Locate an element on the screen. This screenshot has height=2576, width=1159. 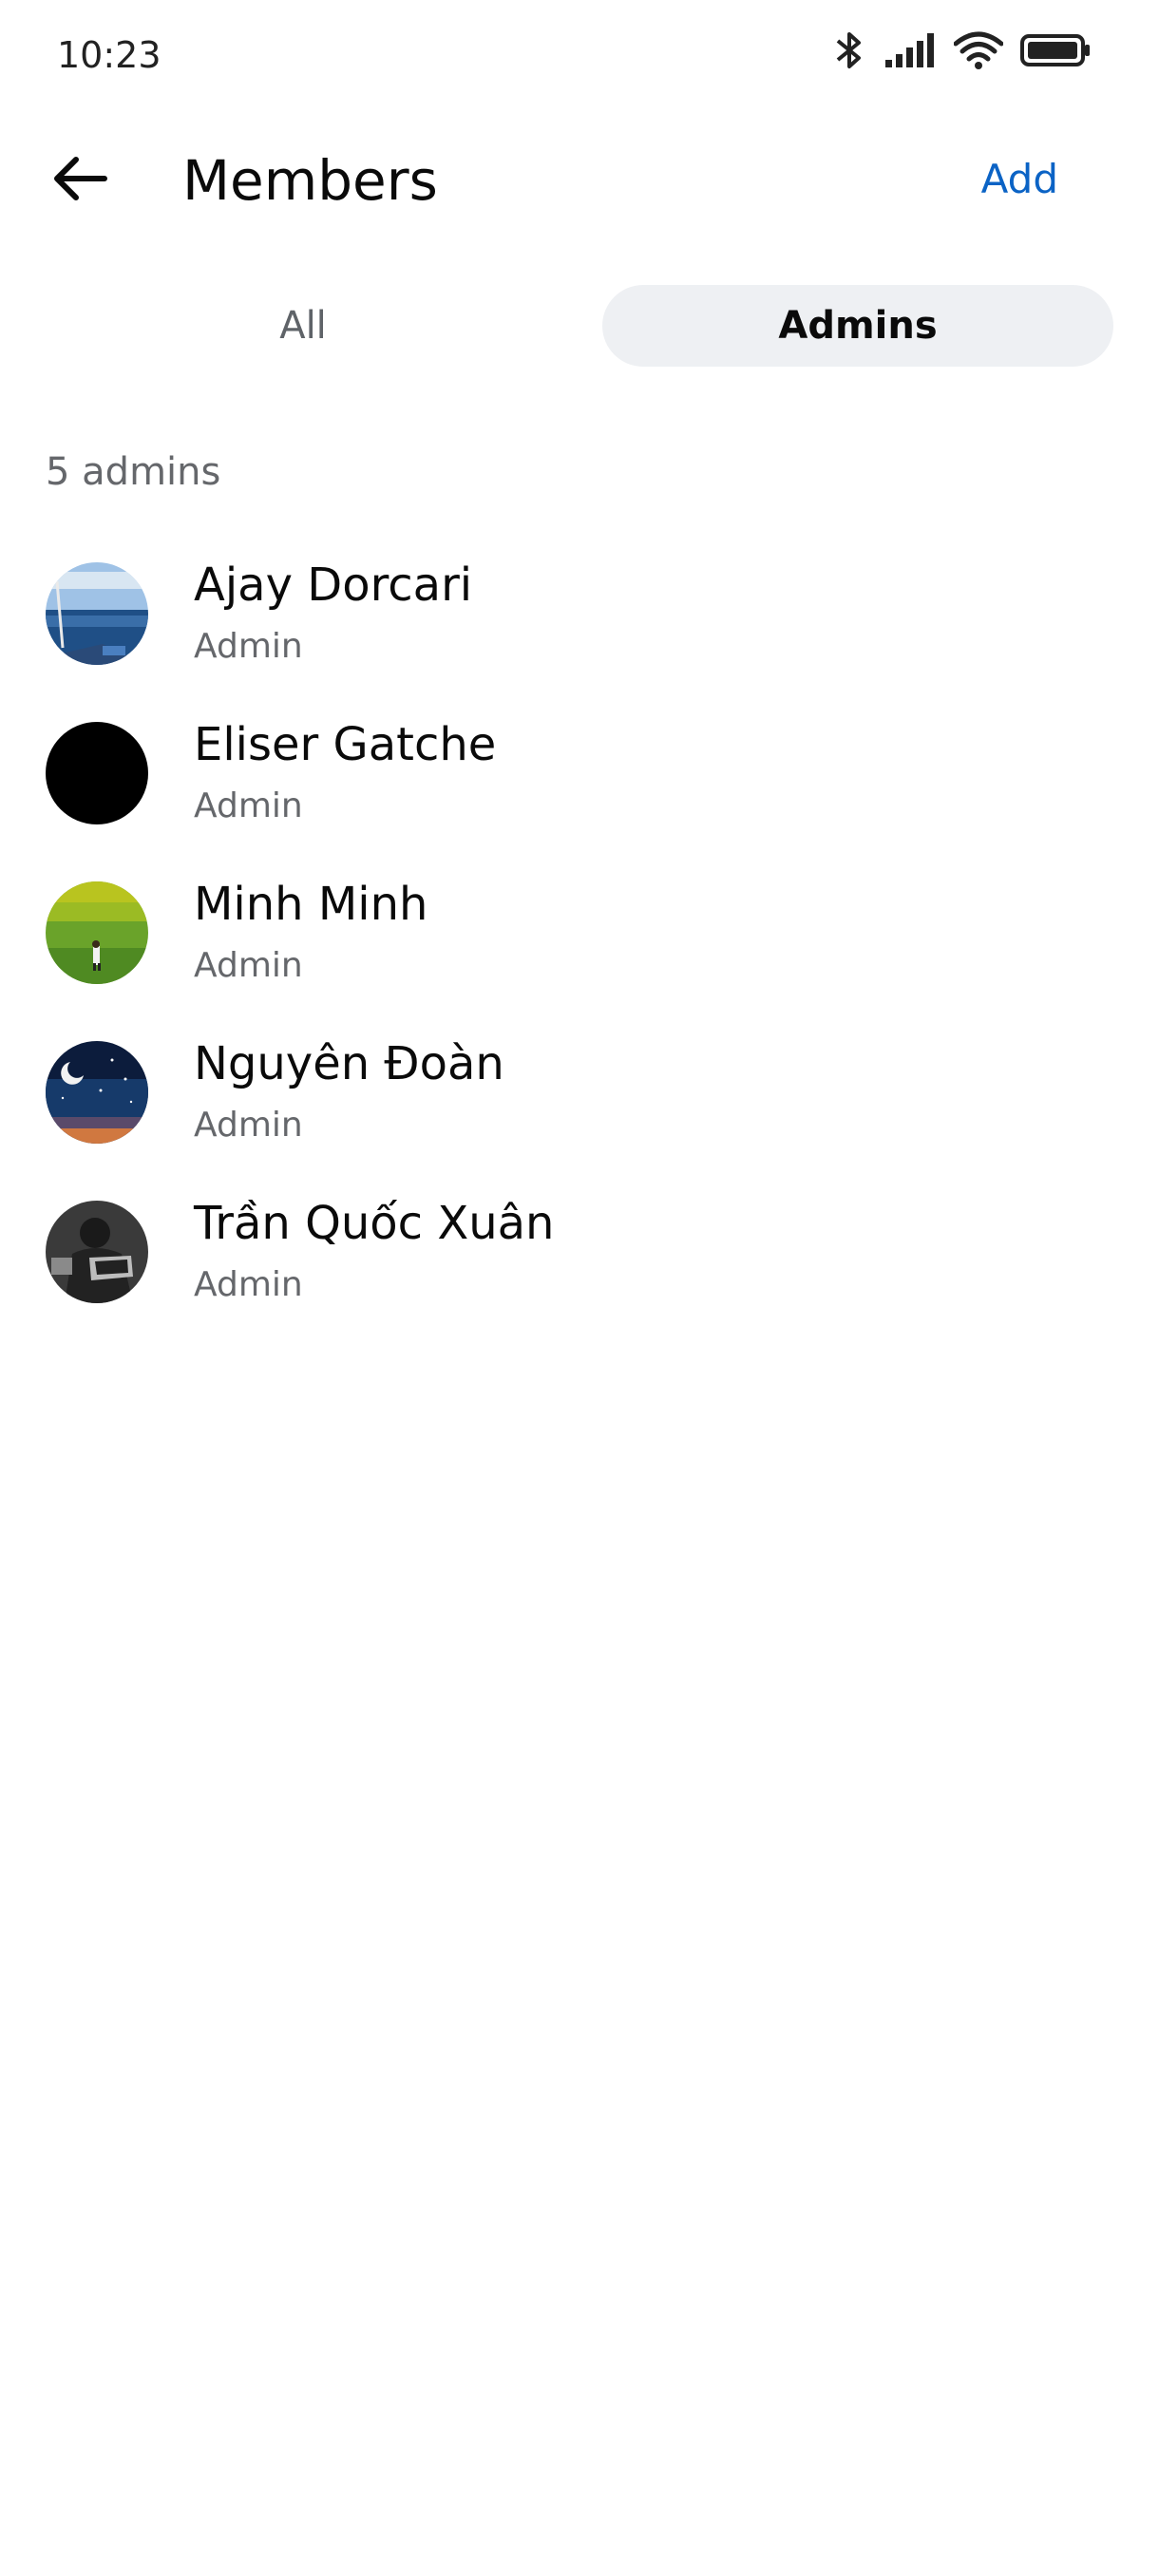
battery-icon is located at coordinates (1056, 50).